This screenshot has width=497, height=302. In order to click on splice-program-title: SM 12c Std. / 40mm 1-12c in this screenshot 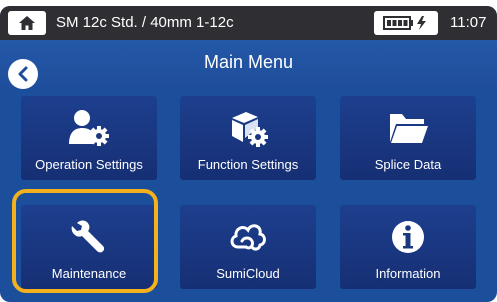, I will do `click(145, 22)`.